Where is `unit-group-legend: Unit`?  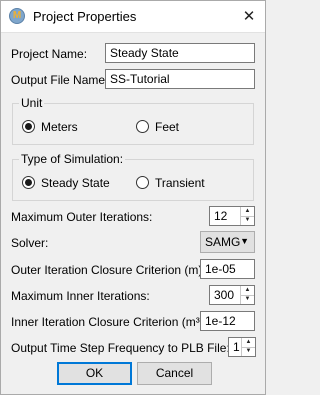 unit-group-legend: Unit is located at coordinates (32, 103).